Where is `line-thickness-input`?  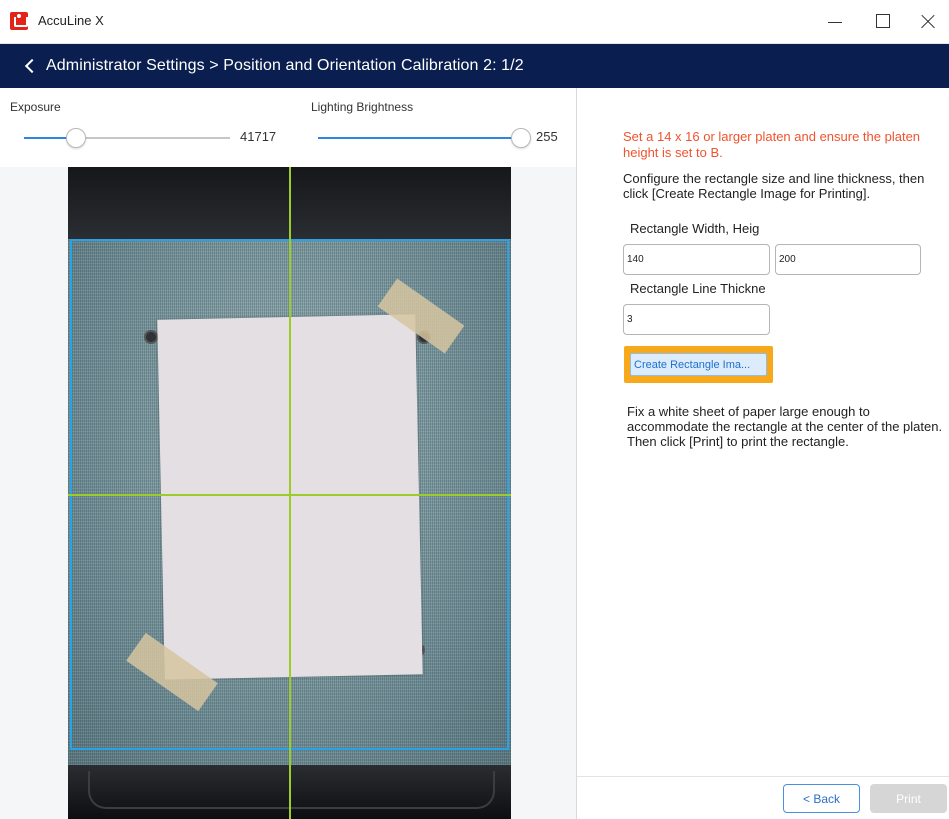
line-thickness-input is located at coordinates (696, 319).